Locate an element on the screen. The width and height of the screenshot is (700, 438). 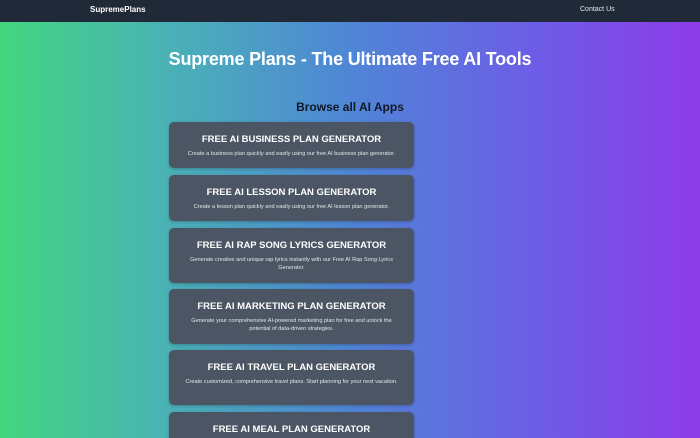
brand-logo-link: SupremePlans is located at coordinates (118, 9).